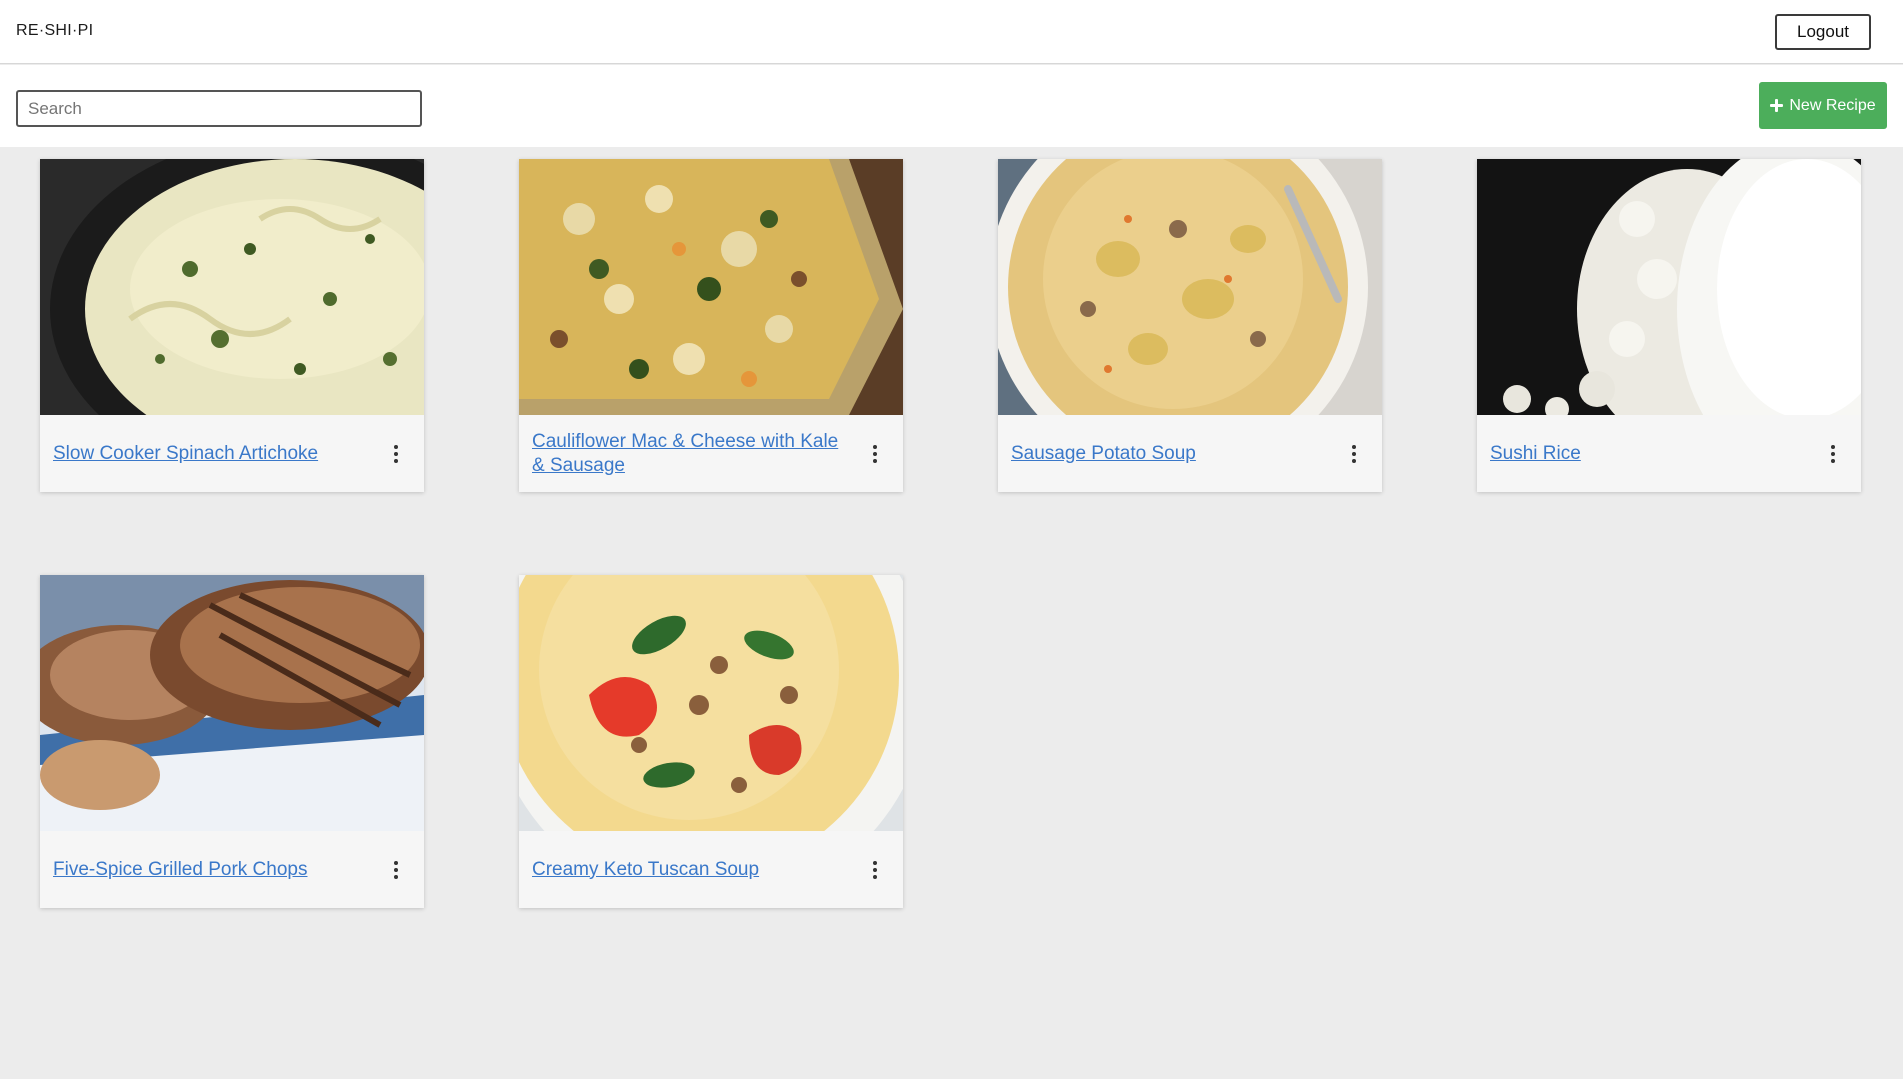 The width and height of the screenshot is (1903, 1079). I want to click on recipe-card: Sushi Rice, so click(1669, 325).